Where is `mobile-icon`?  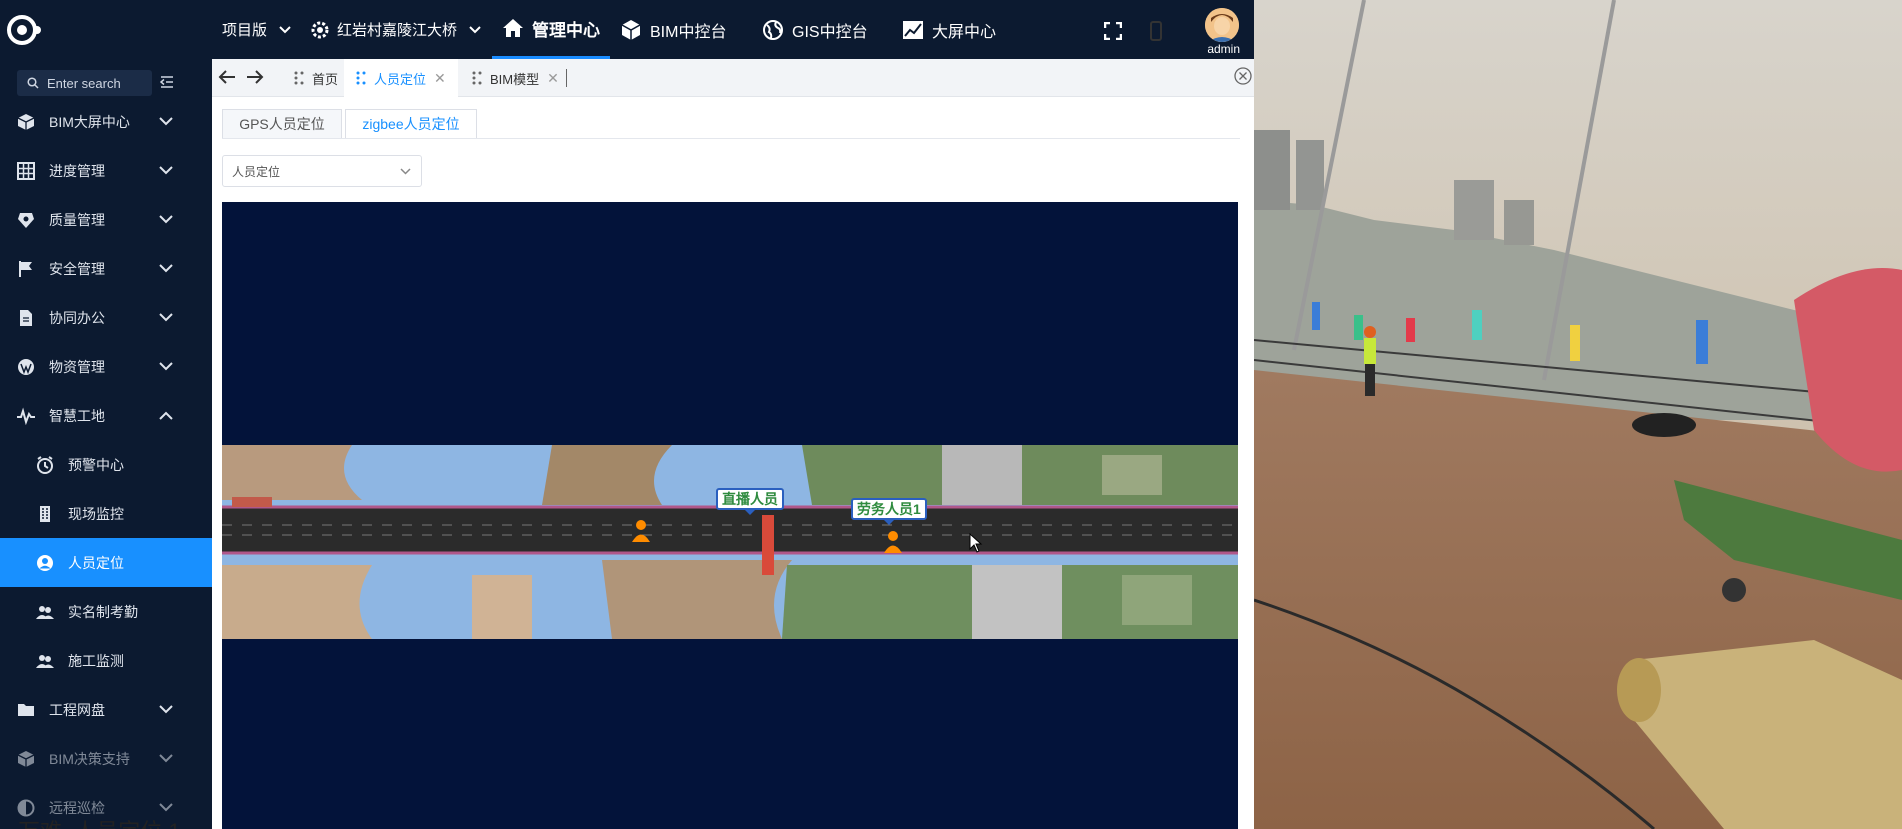
mobile-icon is located at coordinates (1156, 31).